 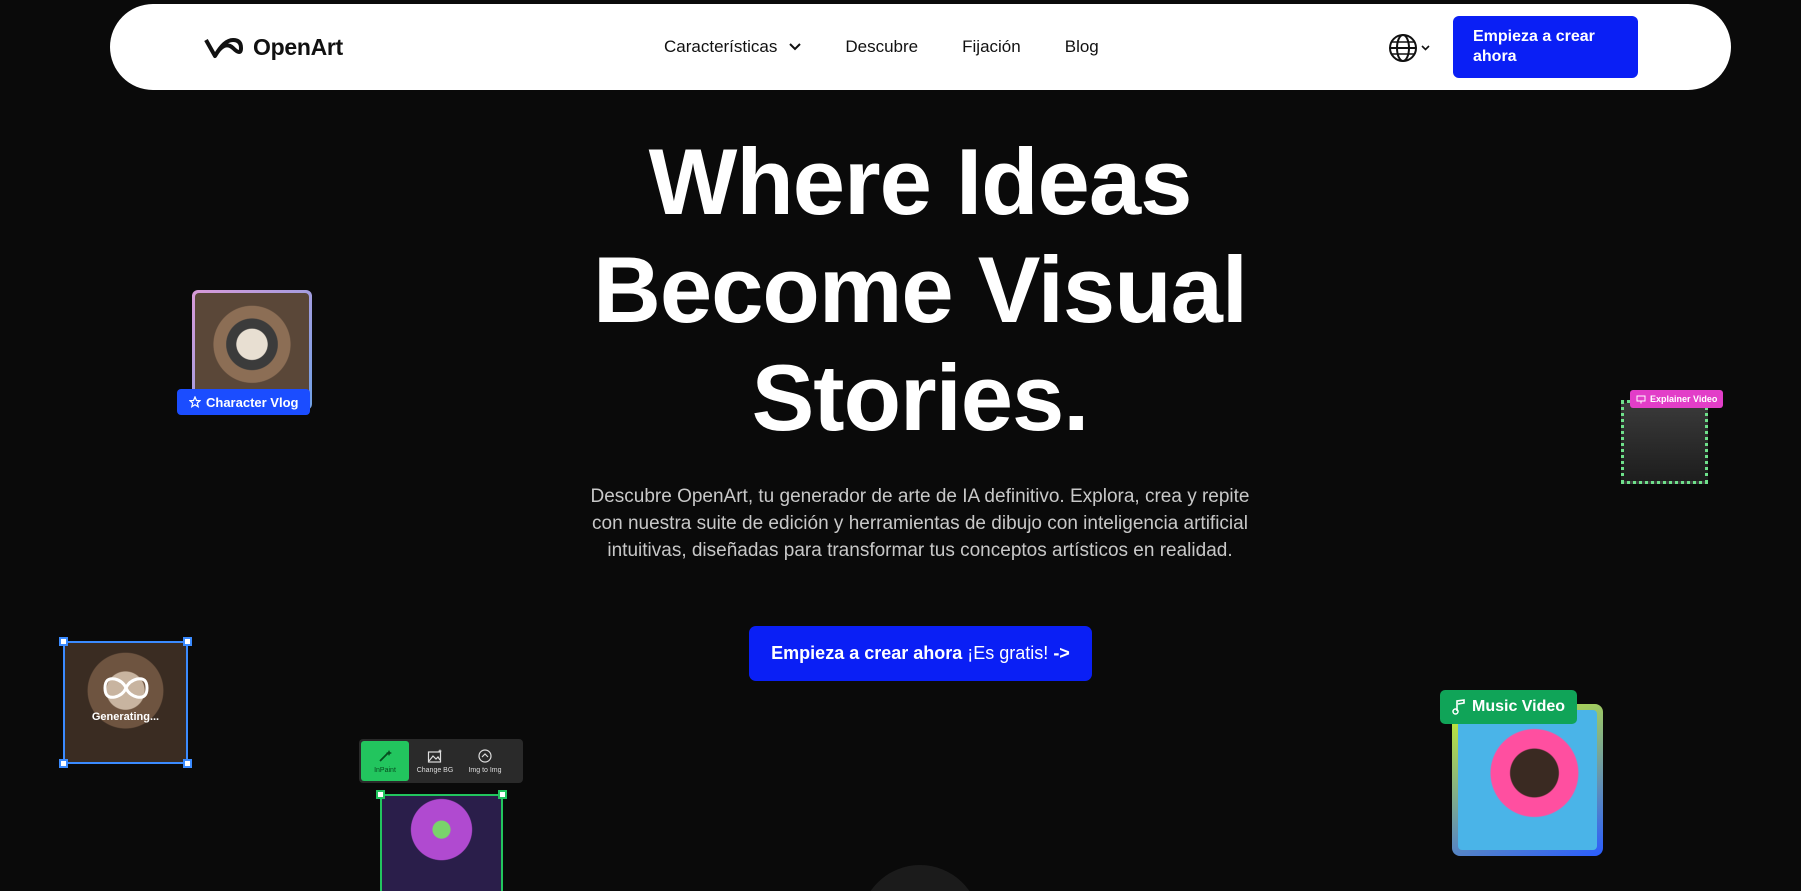 I want to click on nav-item-label: Fijación, so click(x=991, y=46).